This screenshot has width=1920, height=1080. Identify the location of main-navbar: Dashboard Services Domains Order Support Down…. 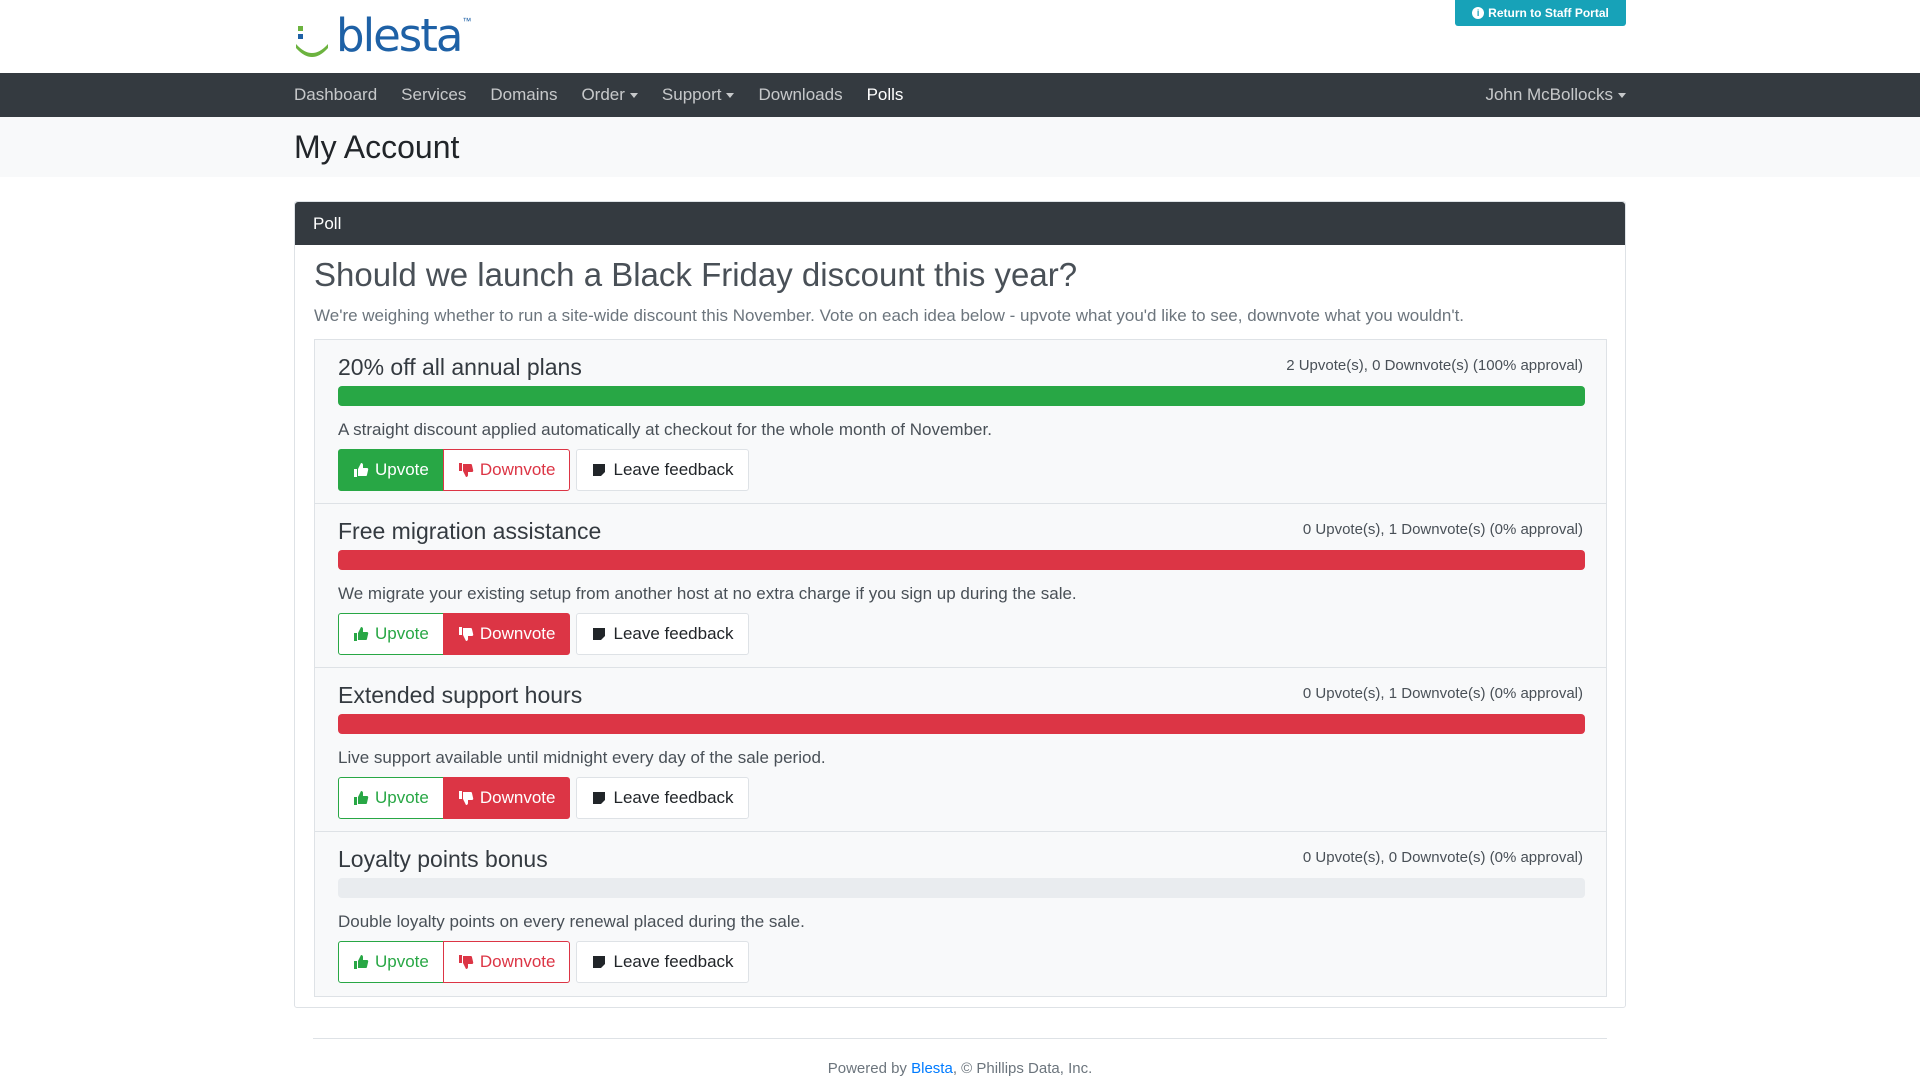
(960, 95).